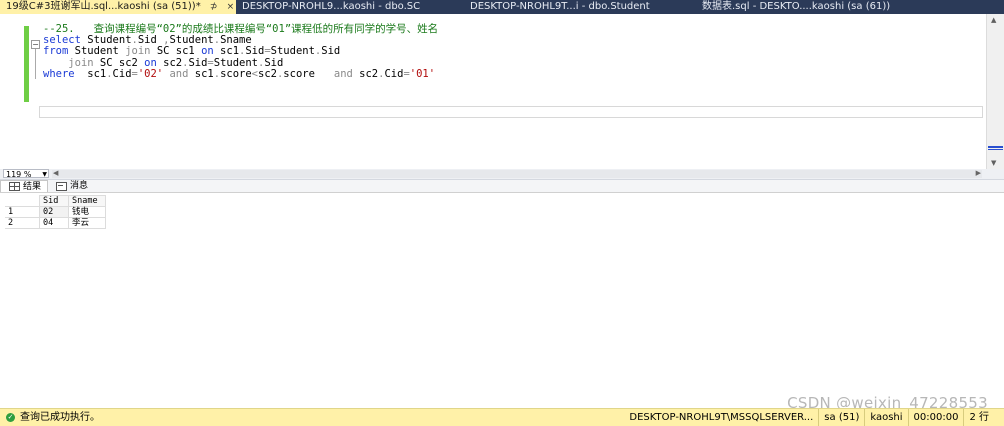 The width and height of the screenshot is (1004, 426). I want to click on fold-guide, so click(35, 64).